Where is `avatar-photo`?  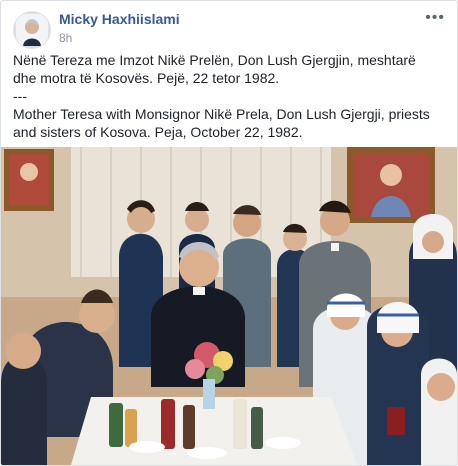
avatar-photo is located at coordinates (32, 30).